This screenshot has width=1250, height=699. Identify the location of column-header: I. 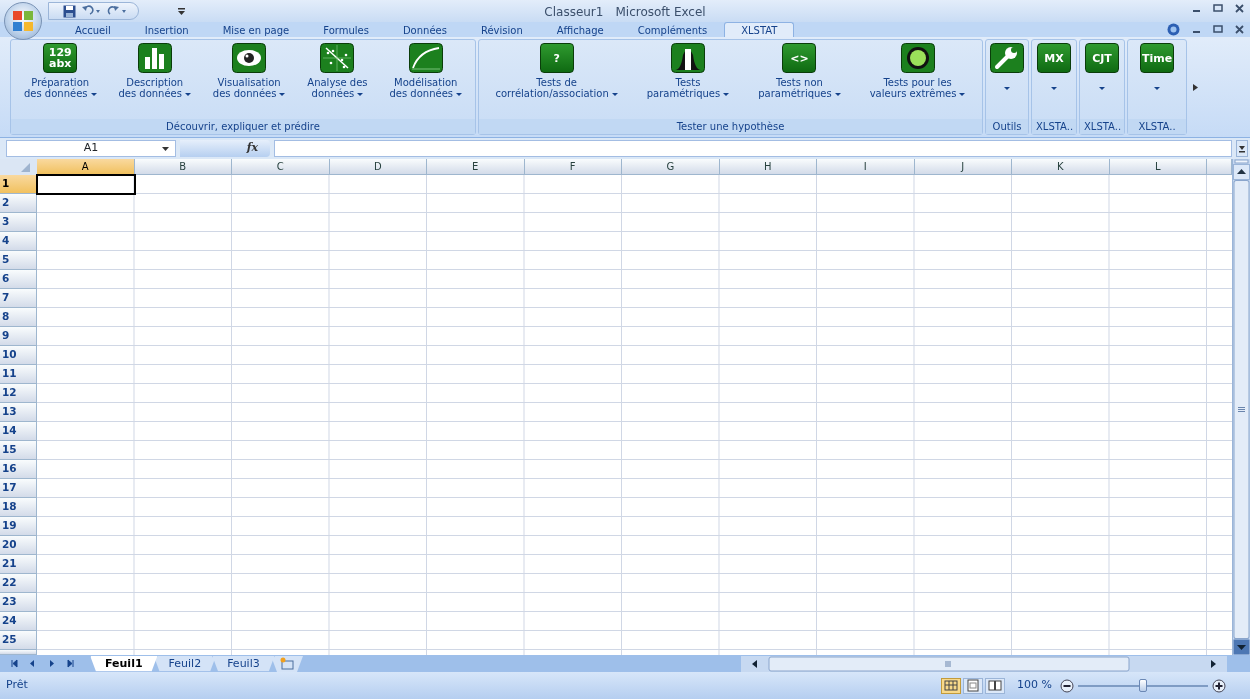
(866, 167).